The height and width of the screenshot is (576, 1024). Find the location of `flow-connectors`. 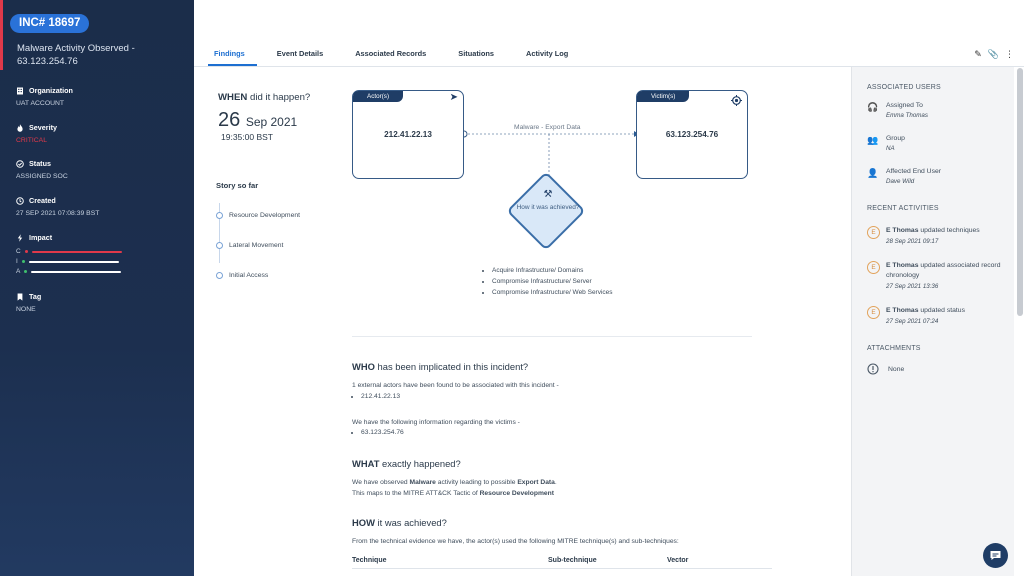

flow-connectors is located at coordinates (549, 153).